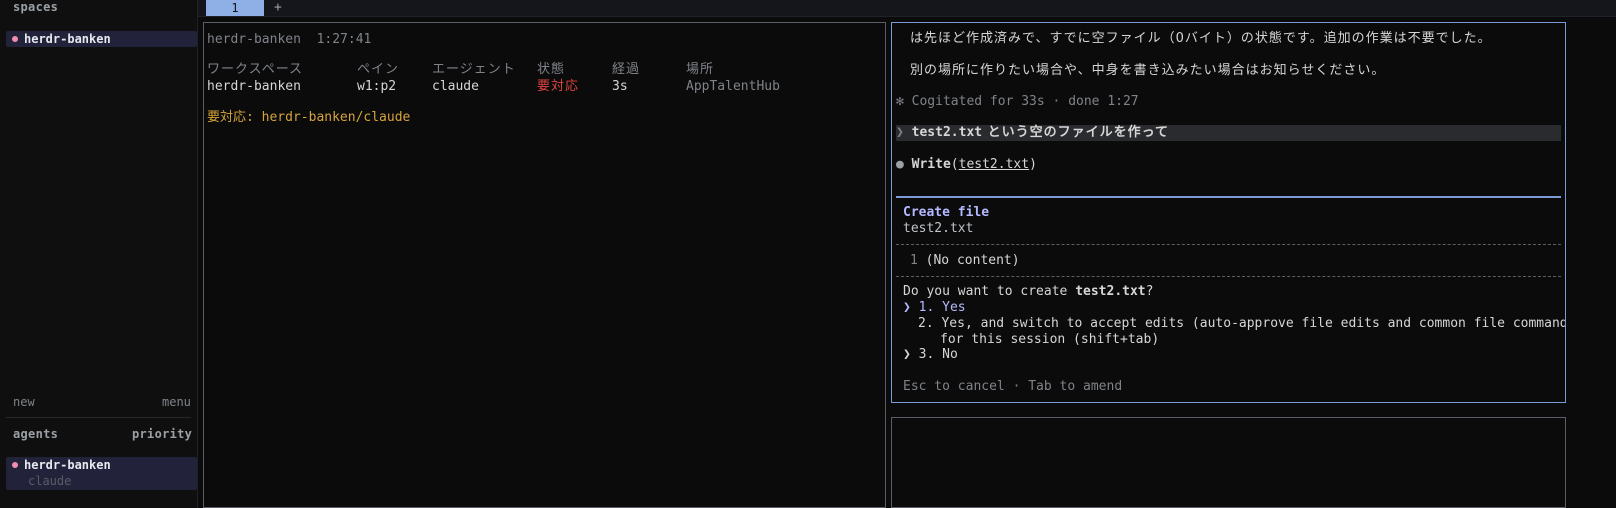 The width and height of the screenshot is (1616, 508). I want to click on file-preview-line: 1 (No content), so click(965, 261).